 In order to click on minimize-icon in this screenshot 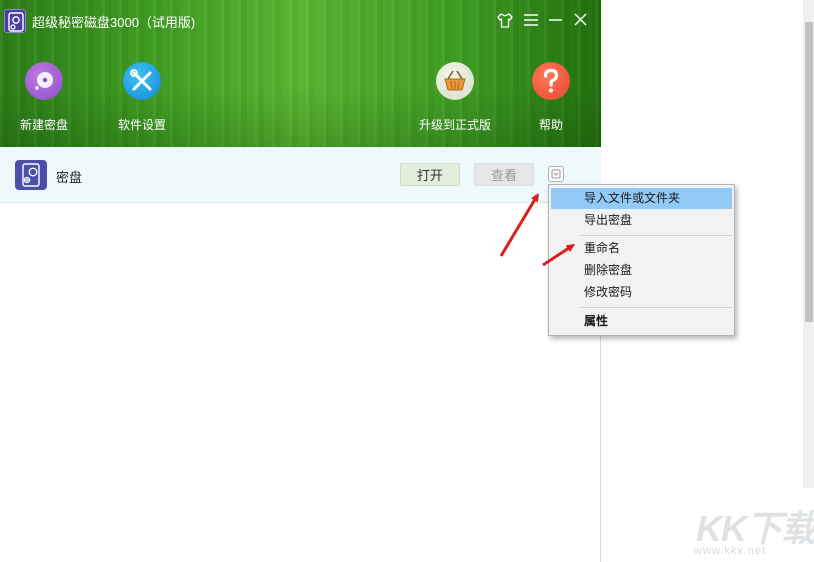, I will do `click(556, 20)`.